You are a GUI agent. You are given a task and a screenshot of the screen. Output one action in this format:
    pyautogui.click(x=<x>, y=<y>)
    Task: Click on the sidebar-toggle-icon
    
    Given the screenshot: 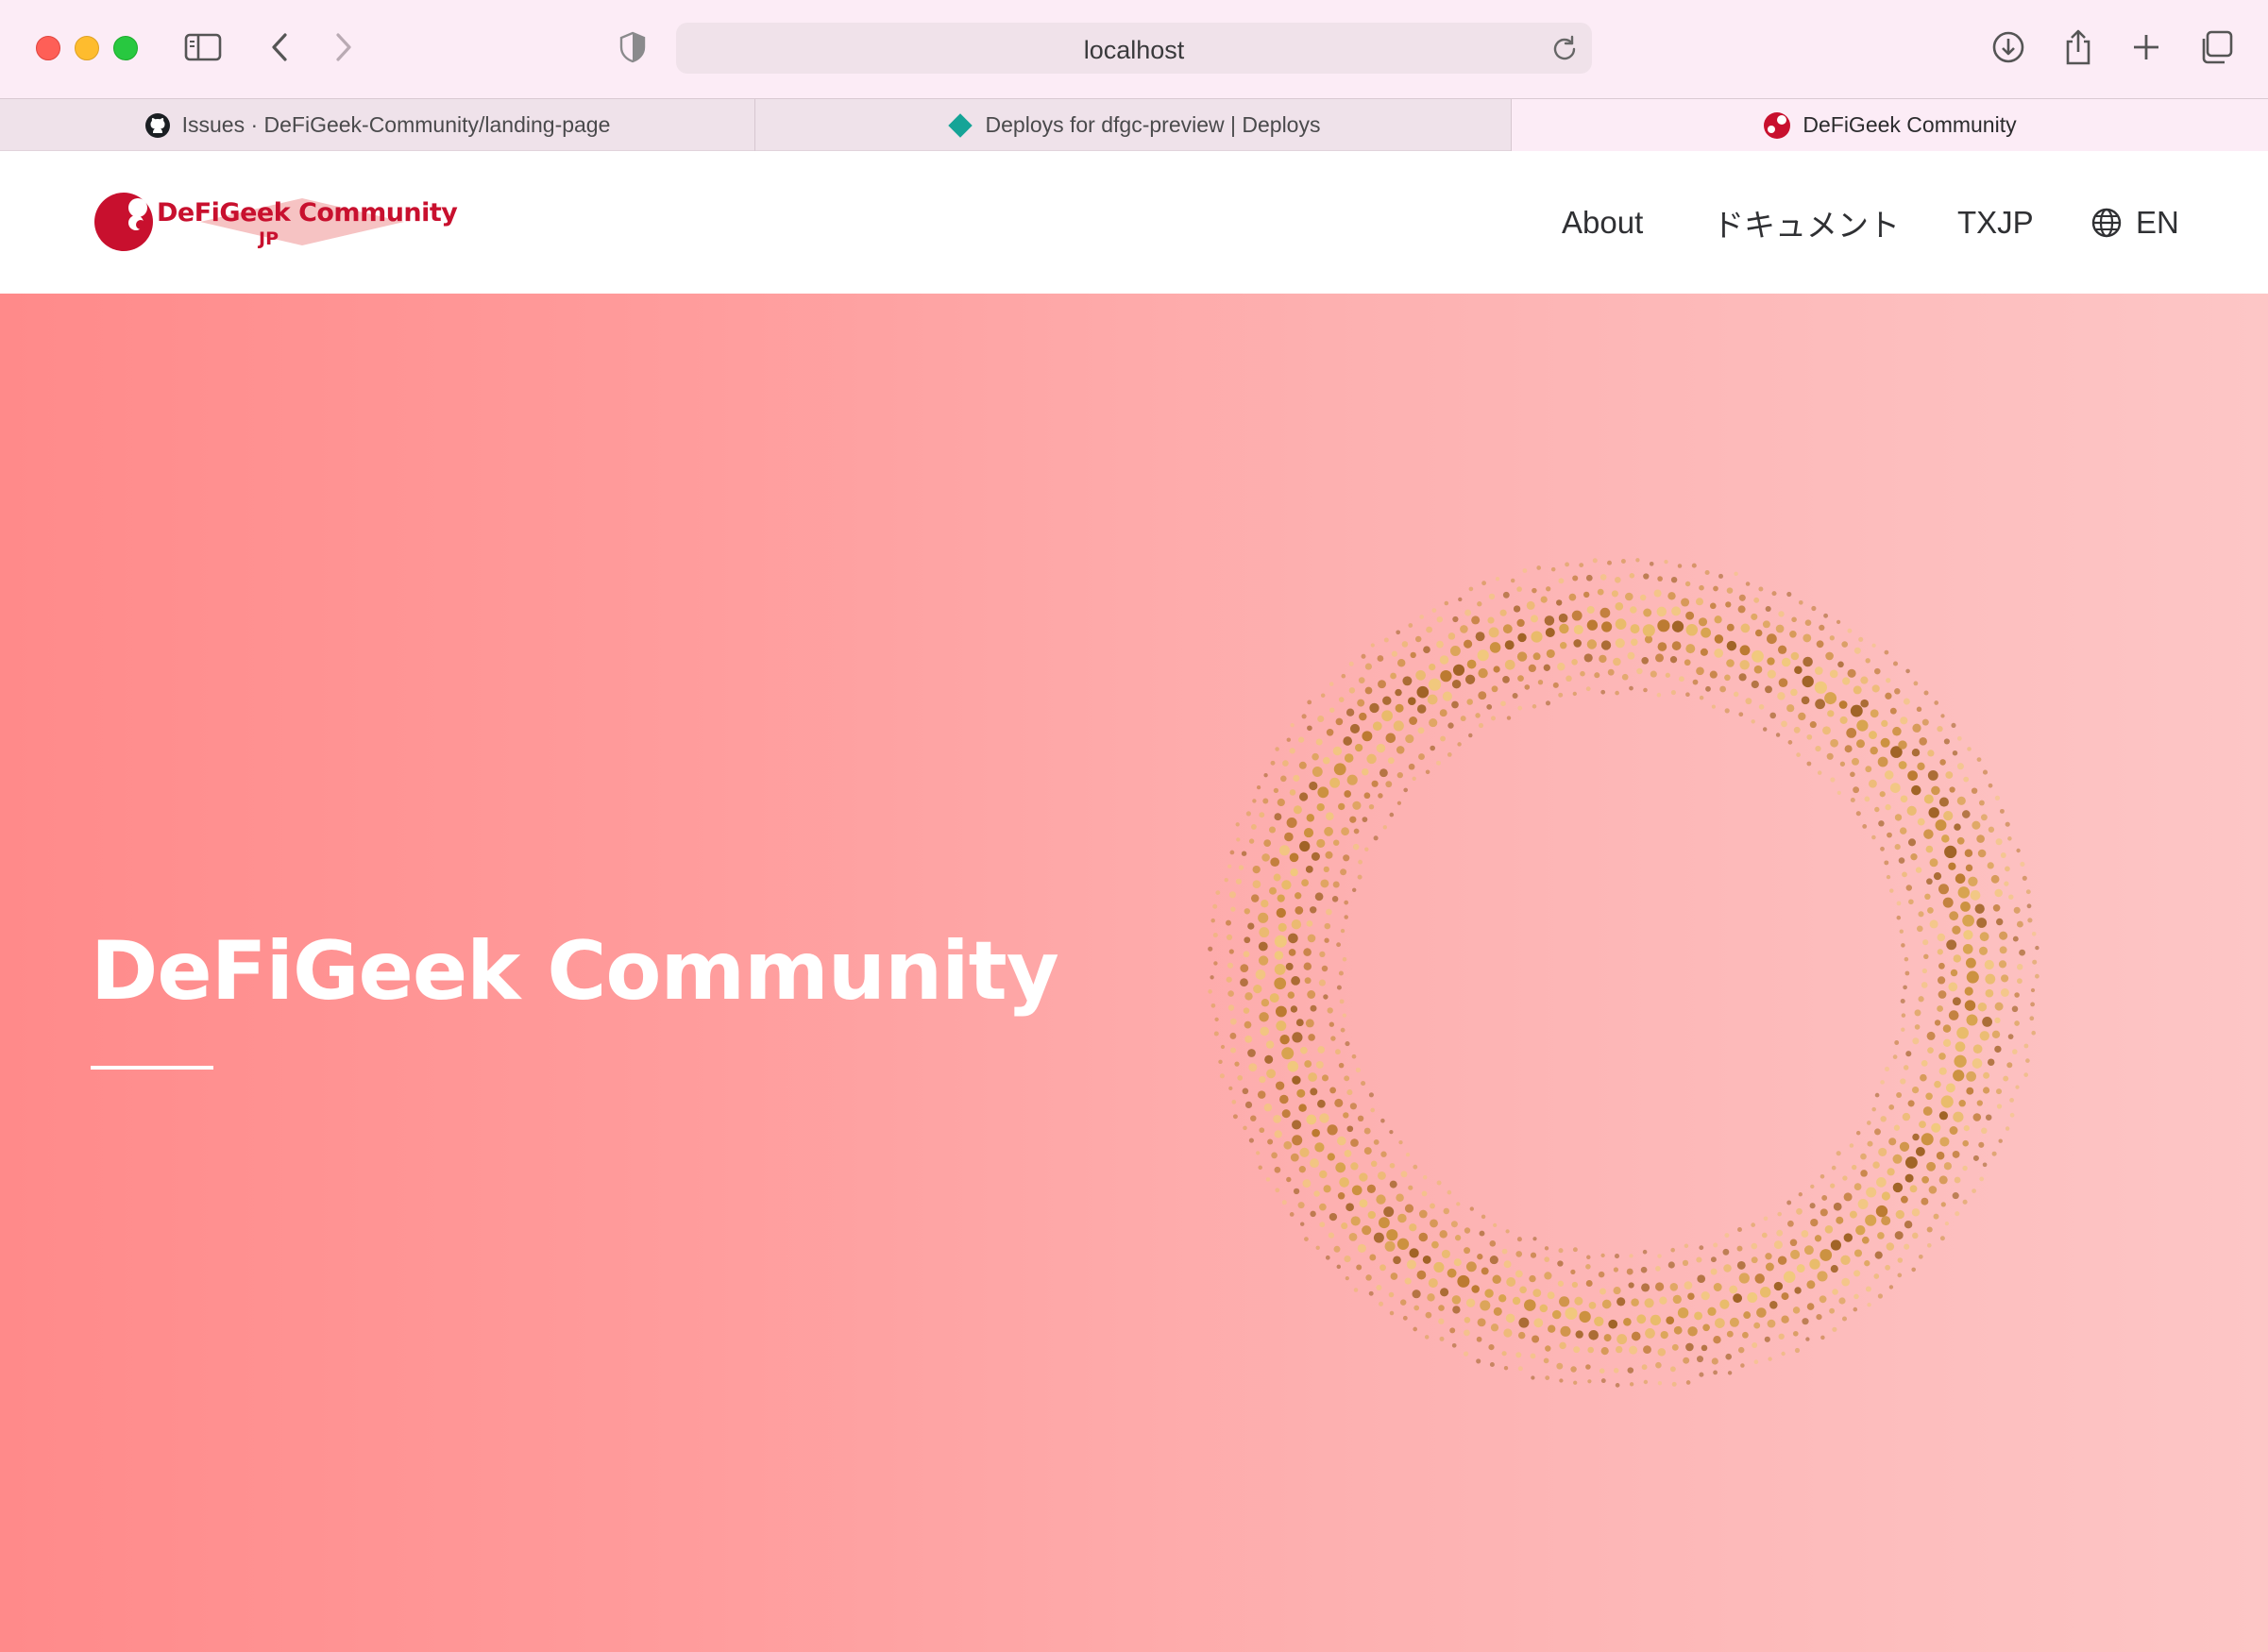 What is the action you would take?
    pyautogui.click(x=203, y=47)
    